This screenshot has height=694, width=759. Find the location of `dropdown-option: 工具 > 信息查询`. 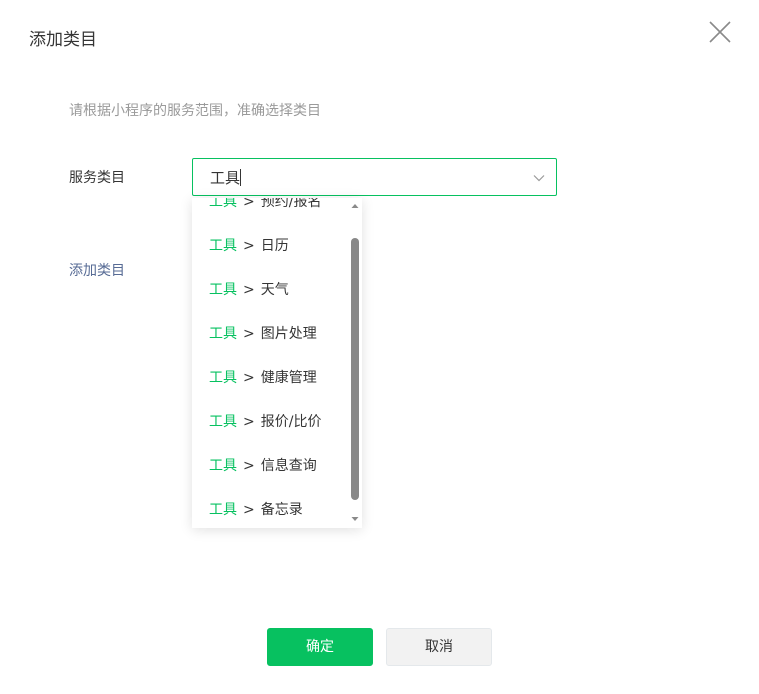

dropdown-option: 工具 > 信息查询 is located at coordinates (270, 466).